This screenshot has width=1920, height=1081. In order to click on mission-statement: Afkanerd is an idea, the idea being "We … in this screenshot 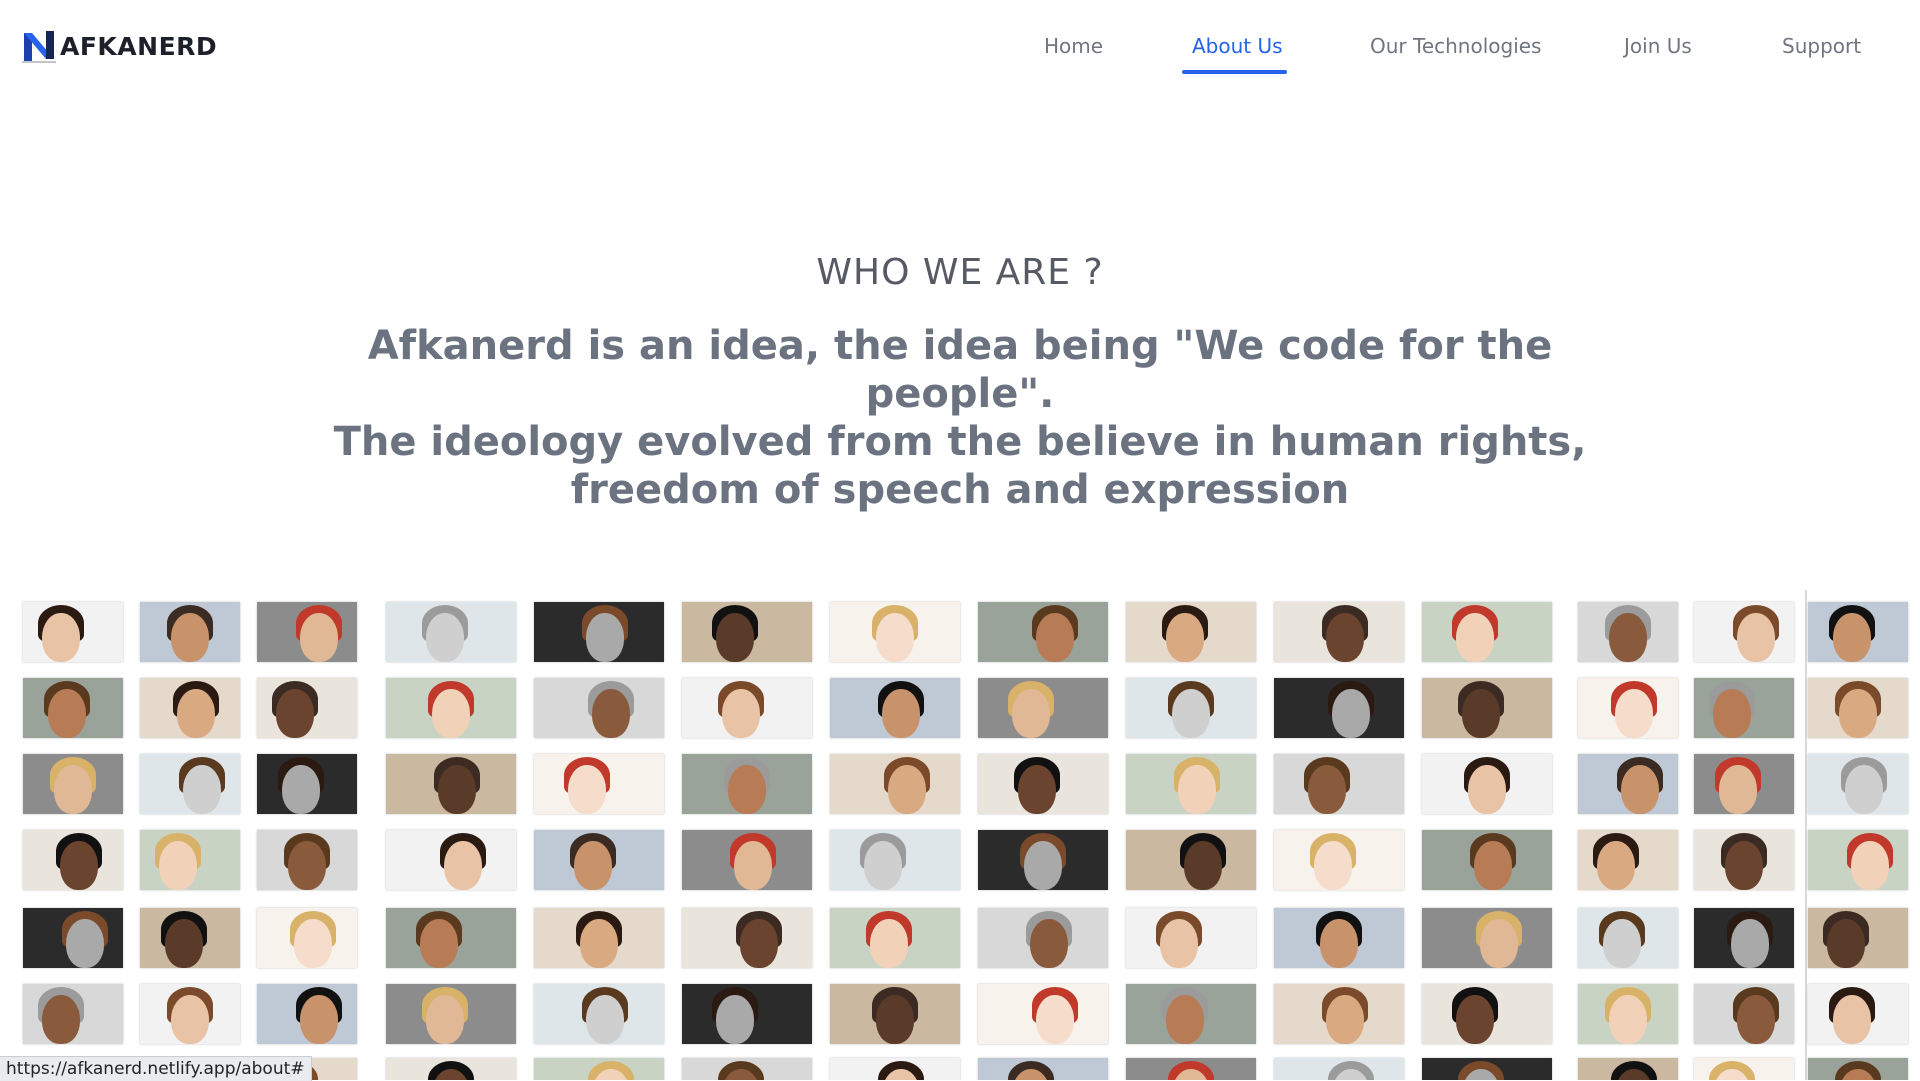, I will do `click(960, 418)`.